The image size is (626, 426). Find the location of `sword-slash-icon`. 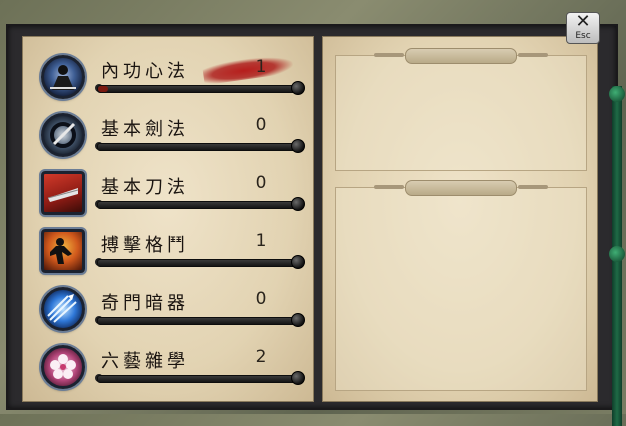

sword-slash-icon is located at coordinates (63, 135).